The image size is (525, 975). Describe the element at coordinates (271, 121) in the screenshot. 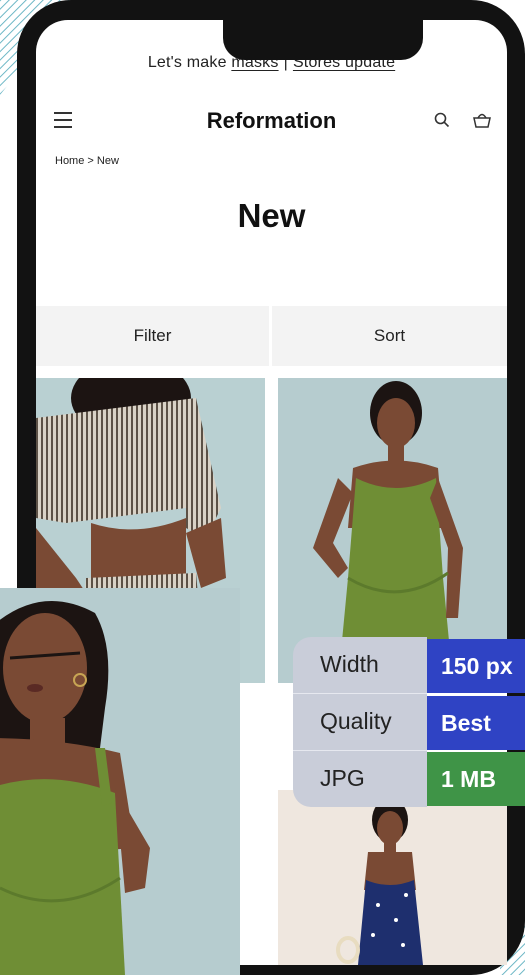

I see `site-header: Reformation` at that location.